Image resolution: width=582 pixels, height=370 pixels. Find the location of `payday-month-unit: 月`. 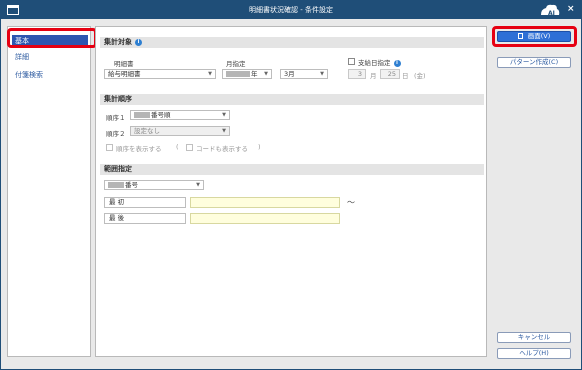

payday-month-unit: 月 is located at coordinates (373, 76).